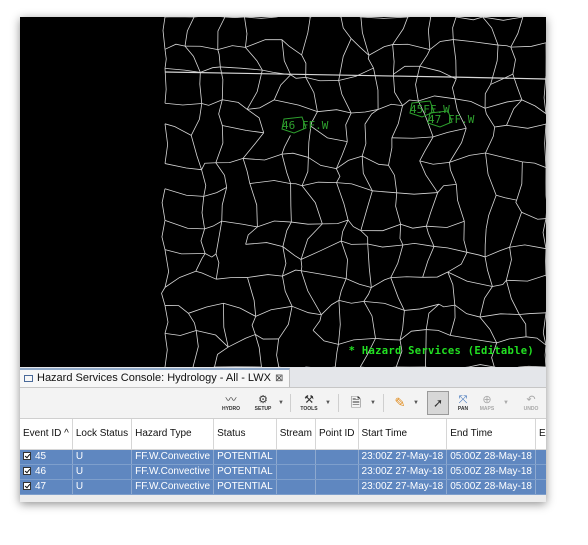  I want to click on draw-dropdown-icon: ▼, so click(416, 403).